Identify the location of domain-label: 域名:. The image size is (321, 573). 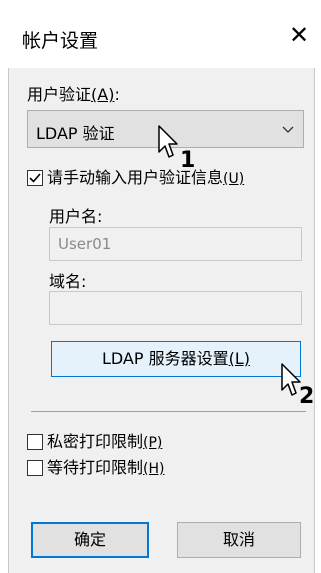
(68, 281).